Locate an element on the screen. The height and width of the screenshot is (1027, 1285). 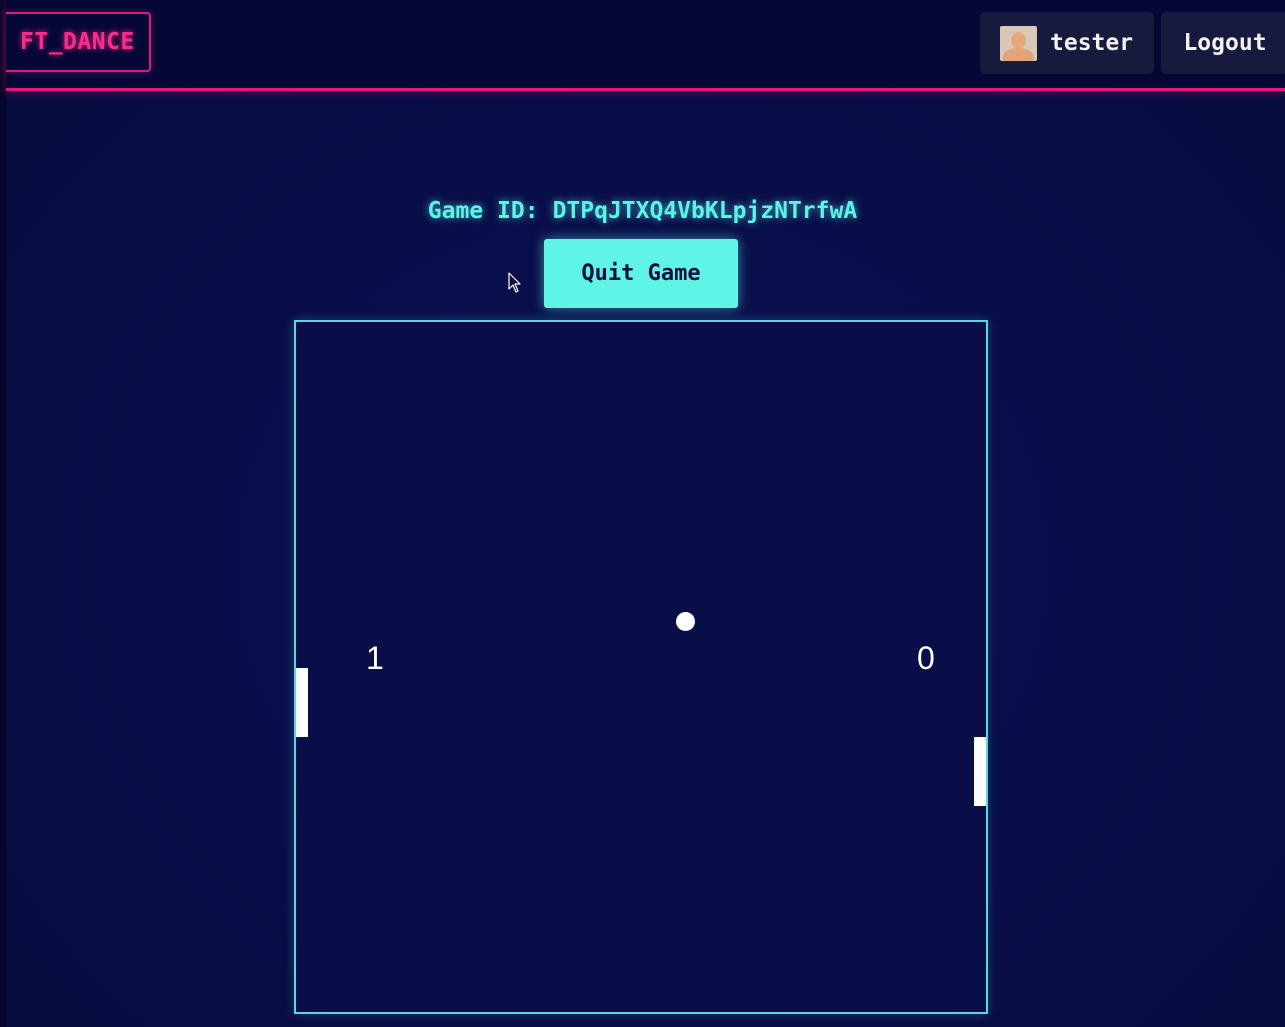
quit-game-button: Quit Game is located at coordinates (641, 273).